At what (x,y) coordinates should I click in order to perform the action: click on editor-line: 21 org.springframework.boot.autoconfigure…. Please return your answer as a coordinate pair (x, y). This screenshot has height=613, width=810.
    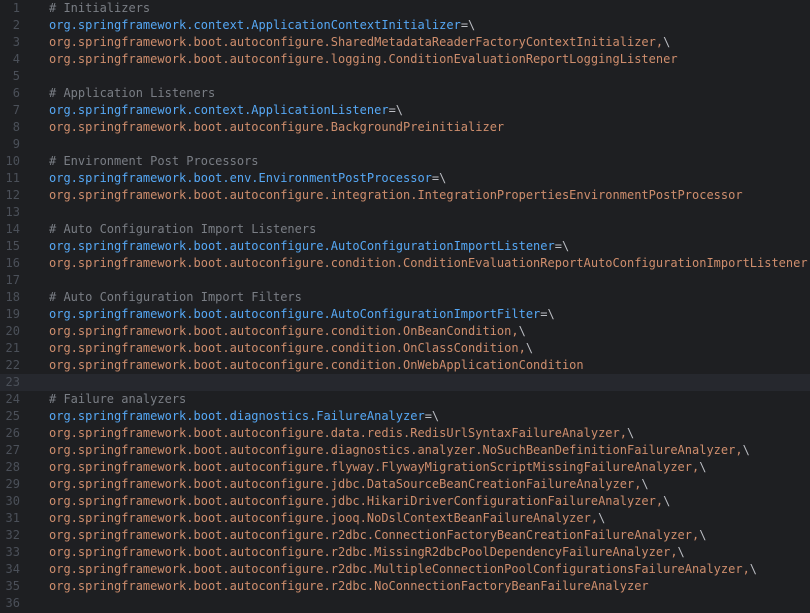
    Looking at the image, I should click on (405, 348).